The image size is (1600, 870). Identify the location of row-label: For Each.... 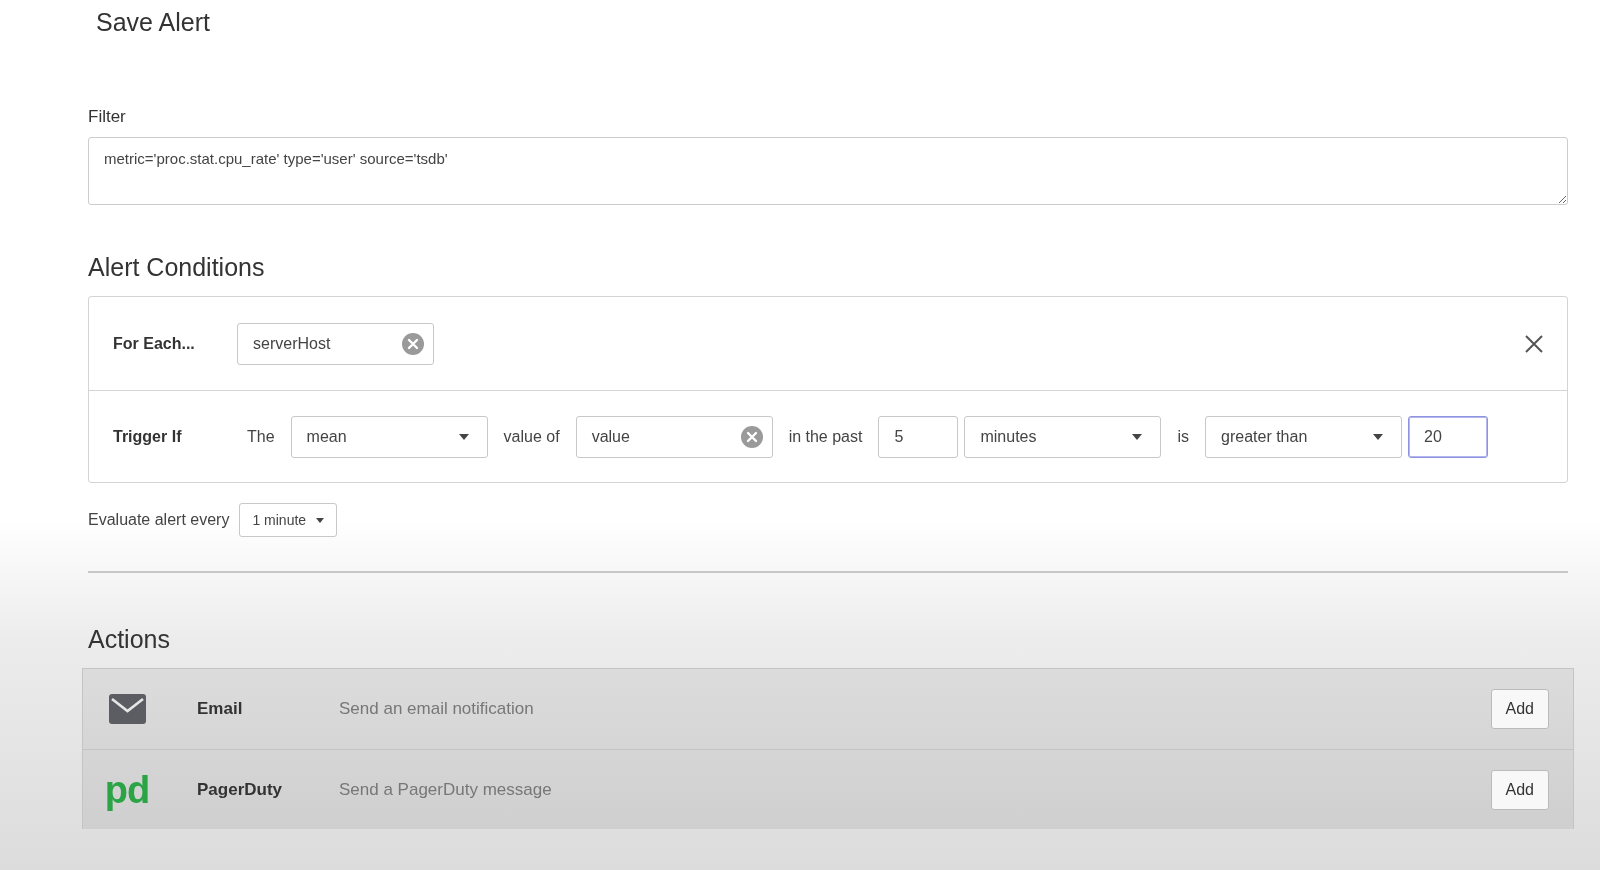
(154, 343).